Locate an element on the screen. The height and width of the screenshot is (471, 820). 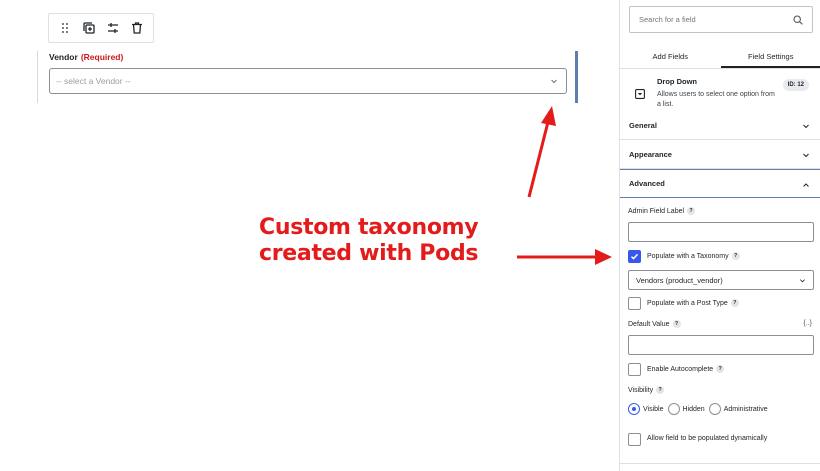
vendor-label-text: Vendor is located at coordinates (63, 57).